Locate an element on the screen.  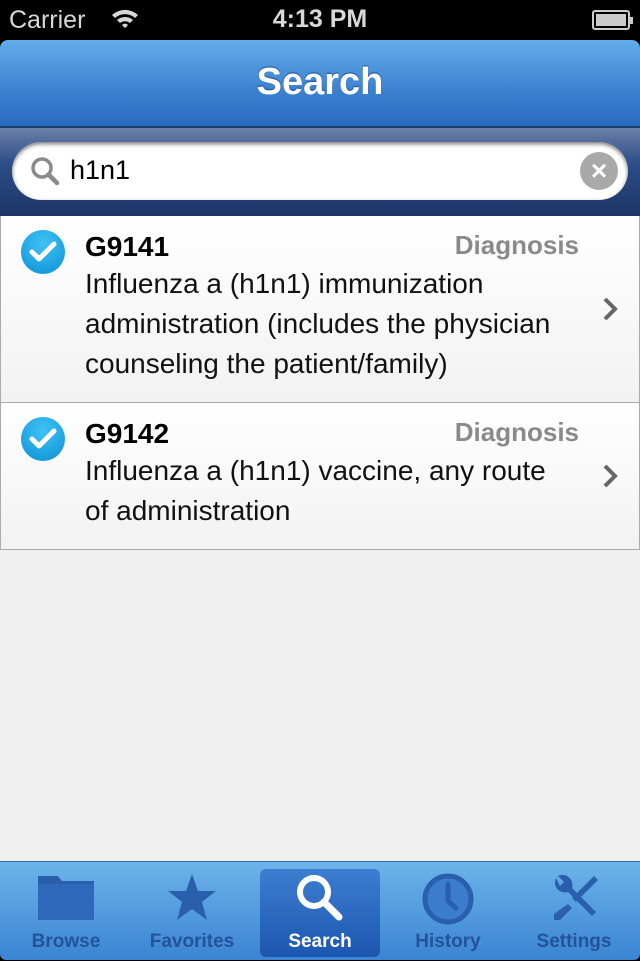
tools-icon is located at coordinates (574, 898).